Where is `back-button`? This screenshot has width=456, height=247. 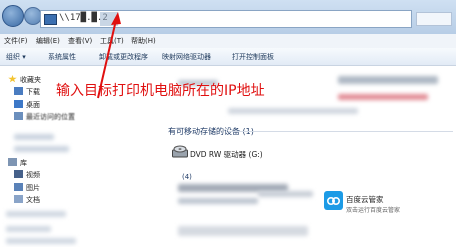 back-button is located at coordinates (13, 16).